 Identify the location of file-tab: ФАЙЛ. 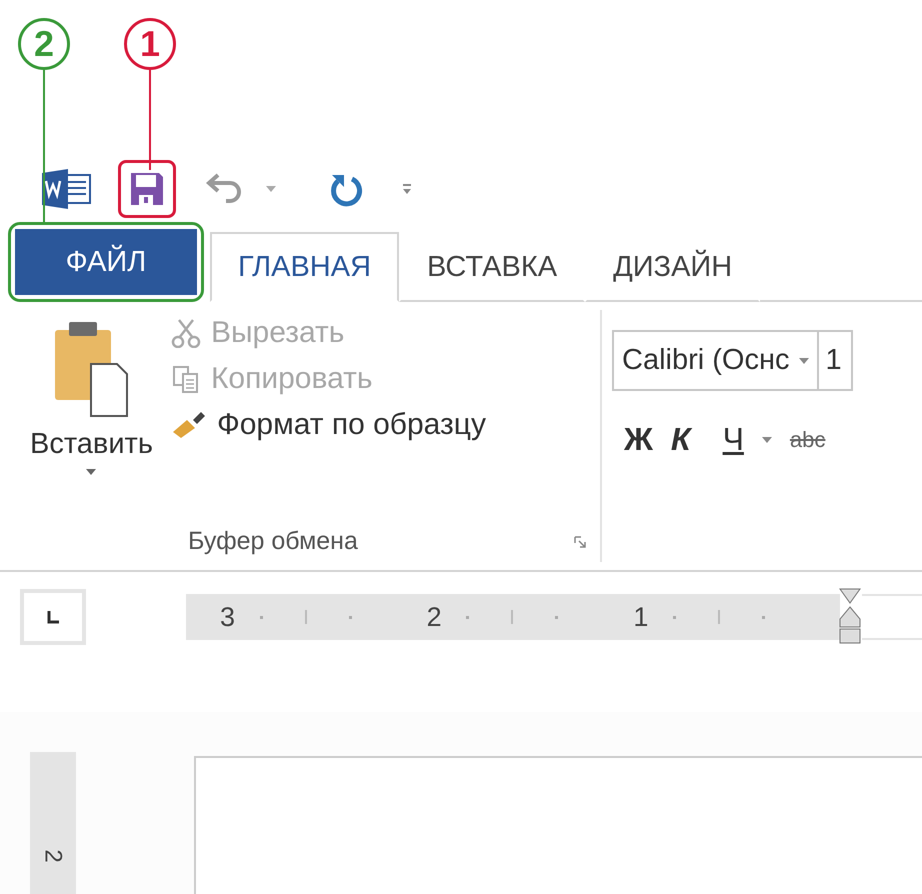
(106, 262).